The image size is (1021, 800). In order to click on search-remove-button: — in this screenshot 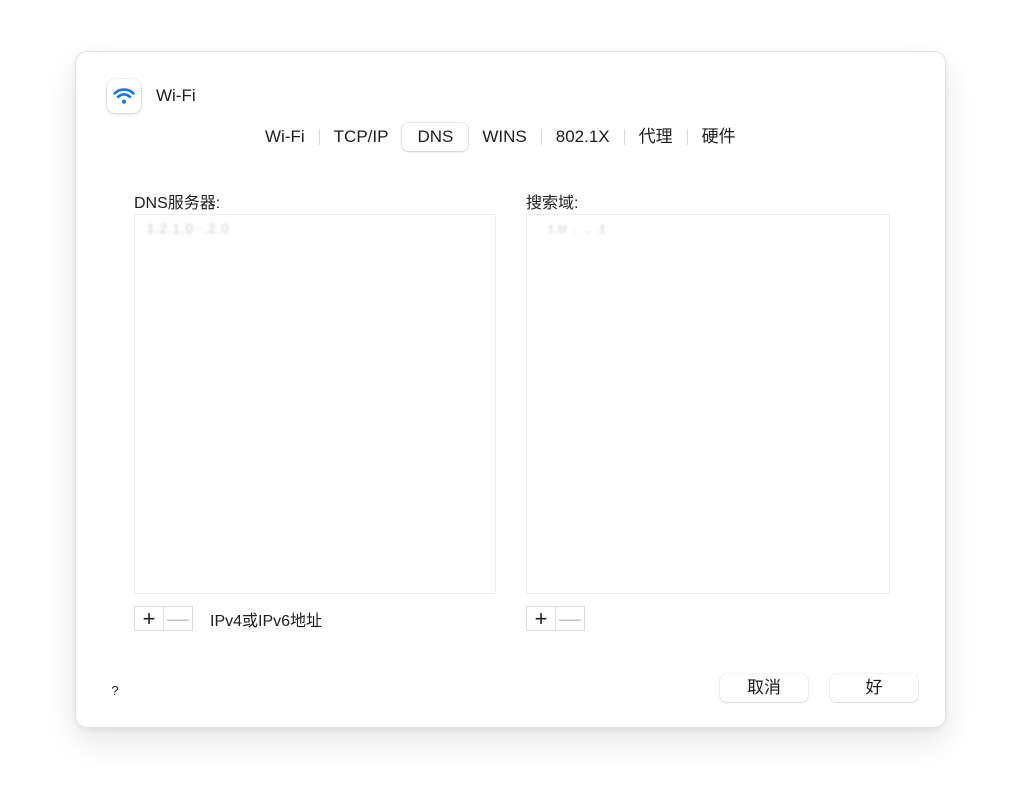, I will do `click(569, 618)`.